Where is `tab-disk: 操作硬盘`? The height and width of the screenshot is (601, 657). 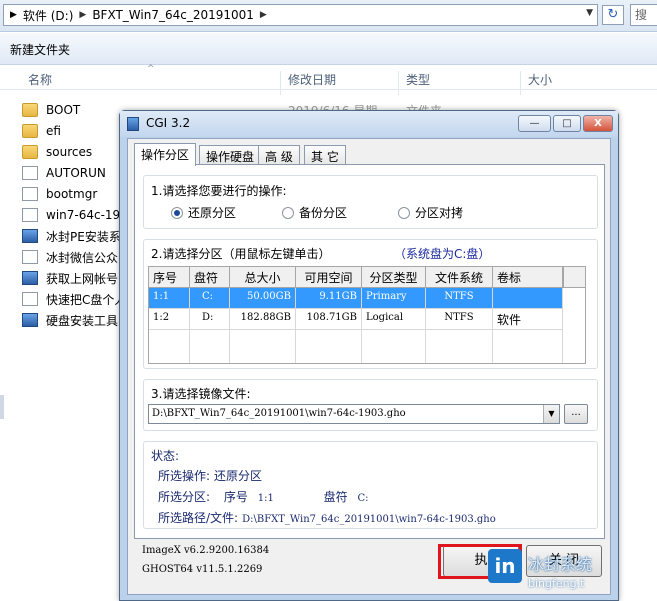
tab-disk: 操作硬盘 is located at coordinates (230, 155).